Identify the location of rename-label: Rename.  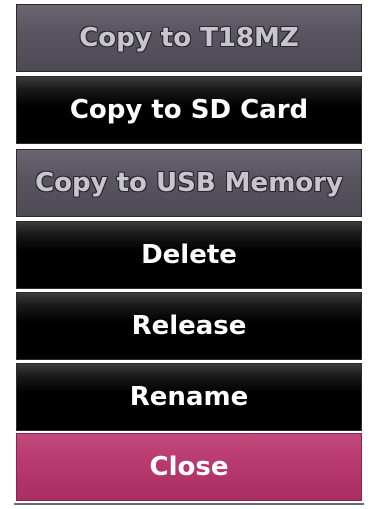
(189, 397).